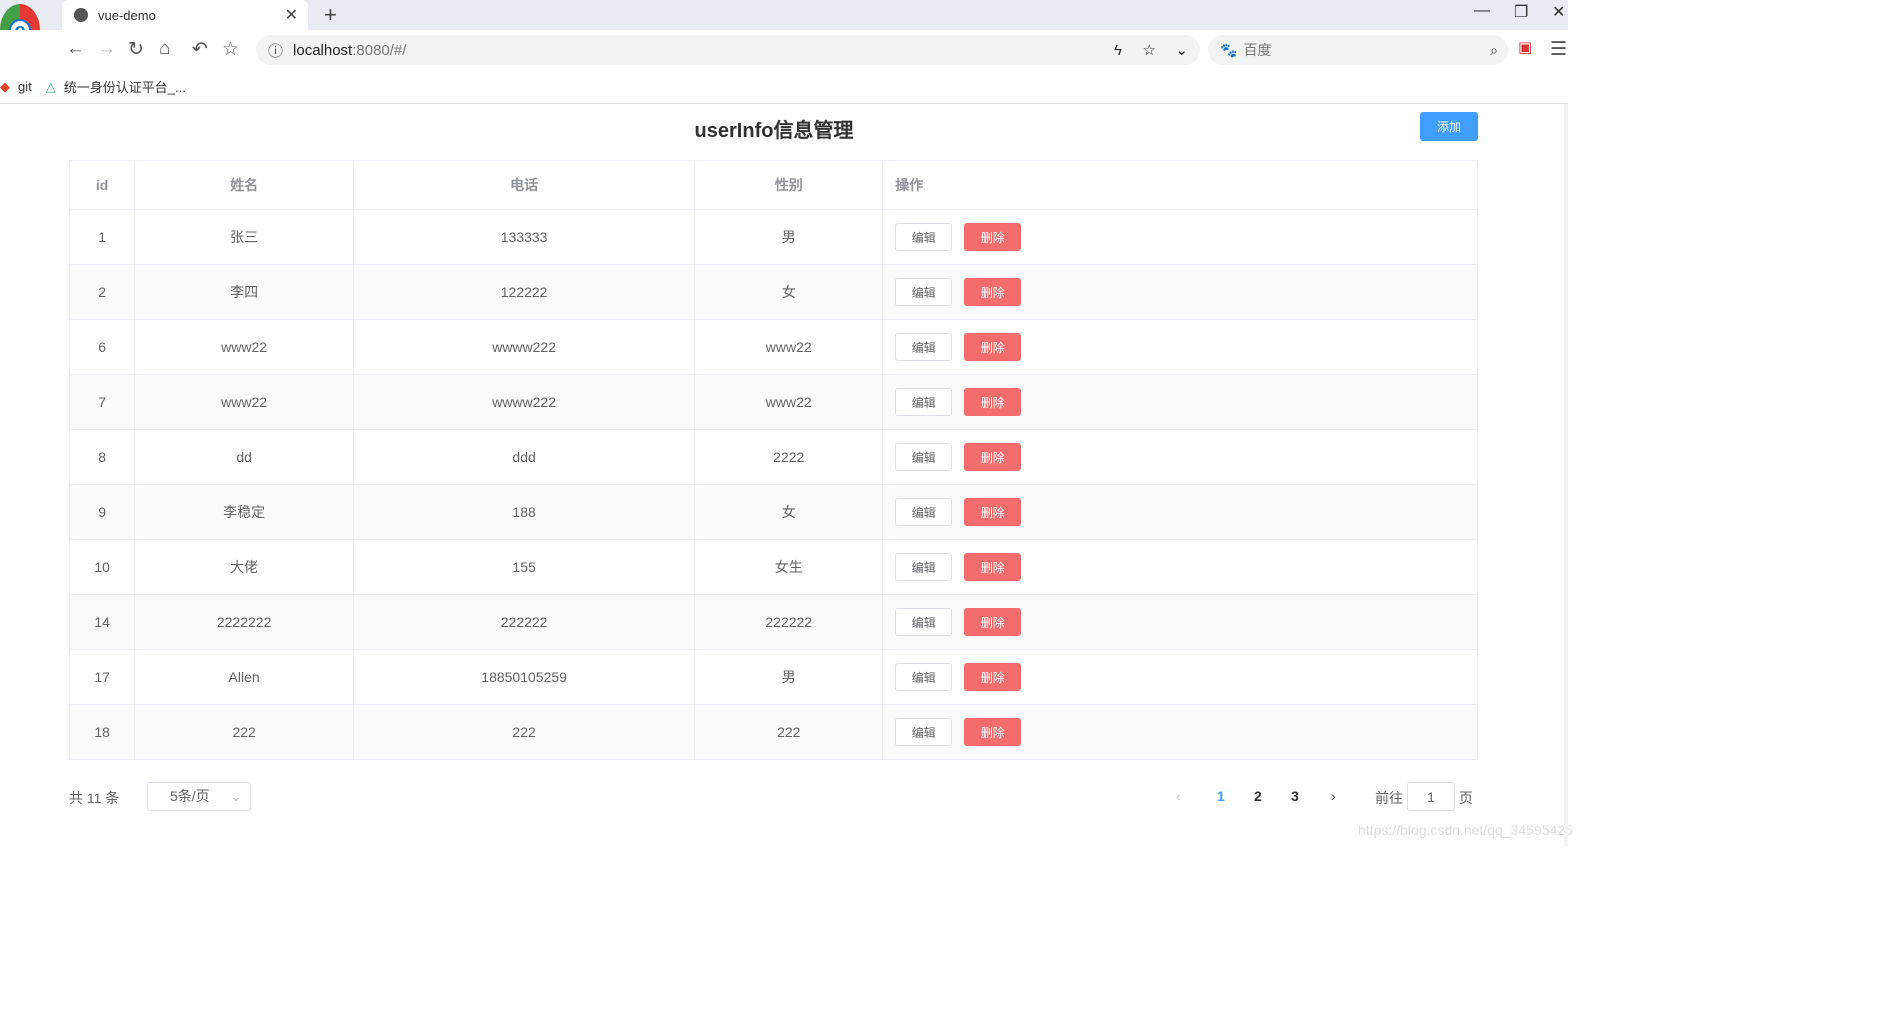  Describe the element at coordinates (244, 185) in the screenshot. I see `column-header: 姓名` at that location.